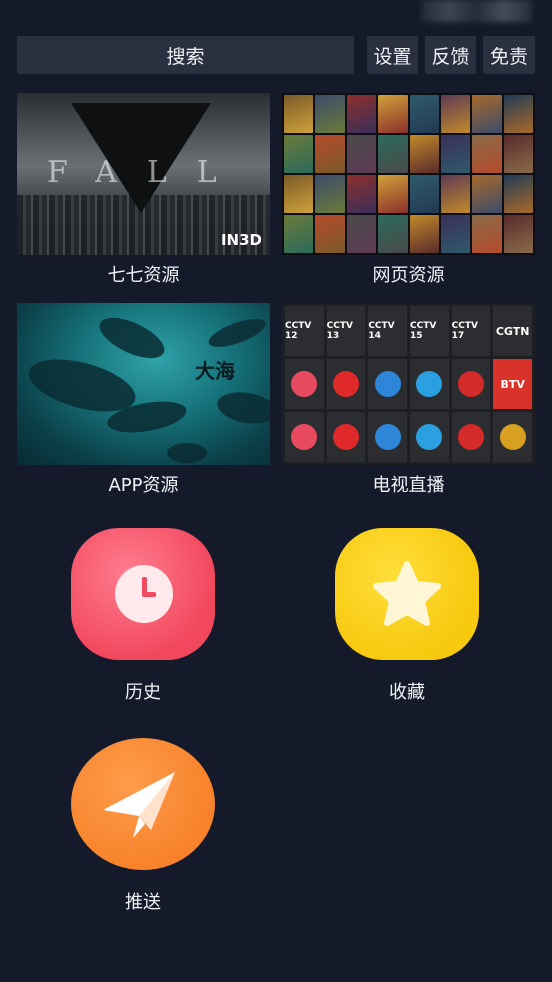 The image size is (552, 982). I want to click on card-label: 七七资源, so click(143, 275).